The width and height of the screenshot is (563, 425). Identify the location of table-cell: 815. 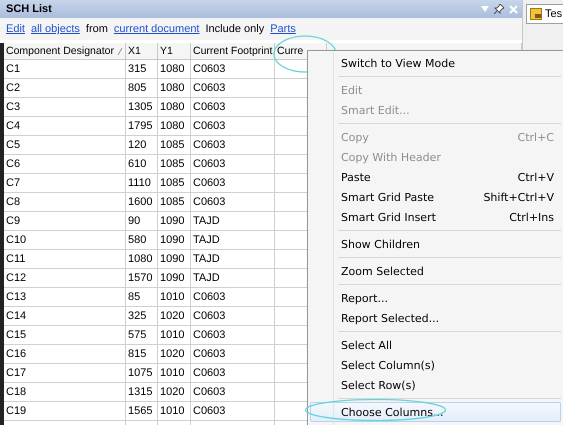
(142, 354).